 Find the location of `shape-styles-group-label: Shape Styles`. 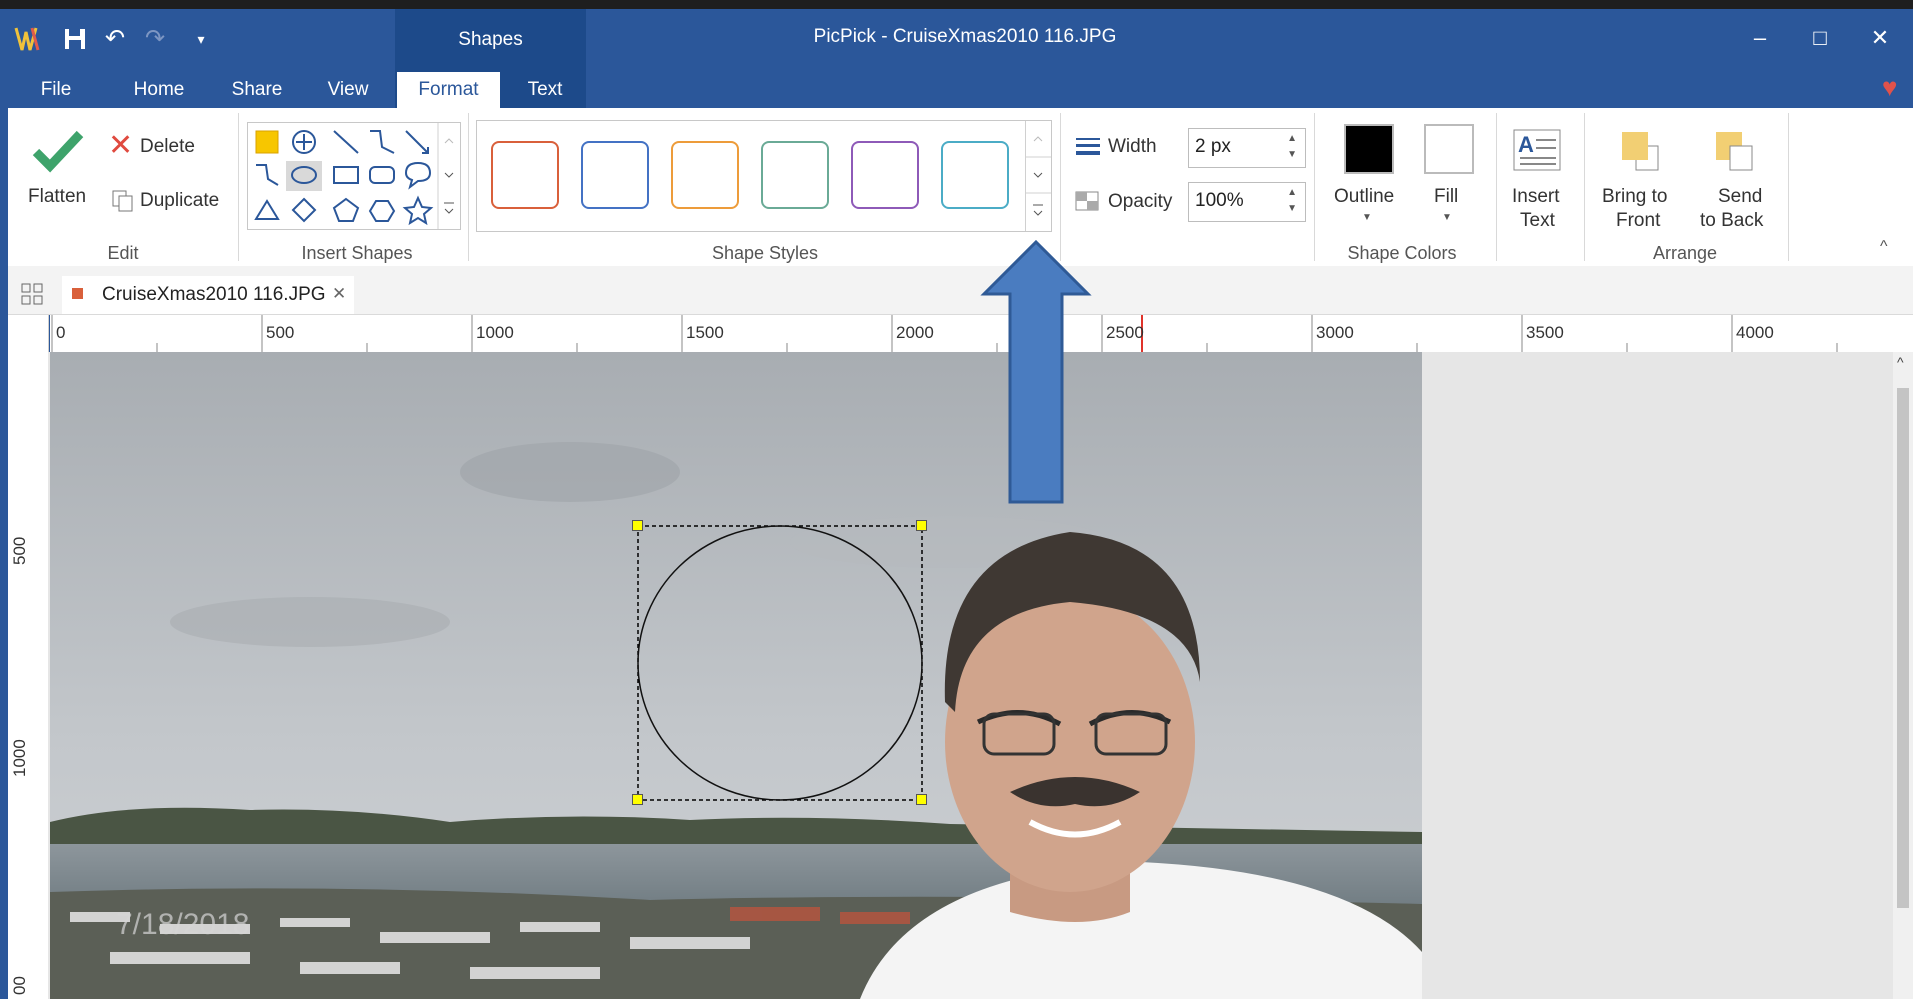

shape-styles-group-label: Shape Styles is located at coordinates (765, 253).